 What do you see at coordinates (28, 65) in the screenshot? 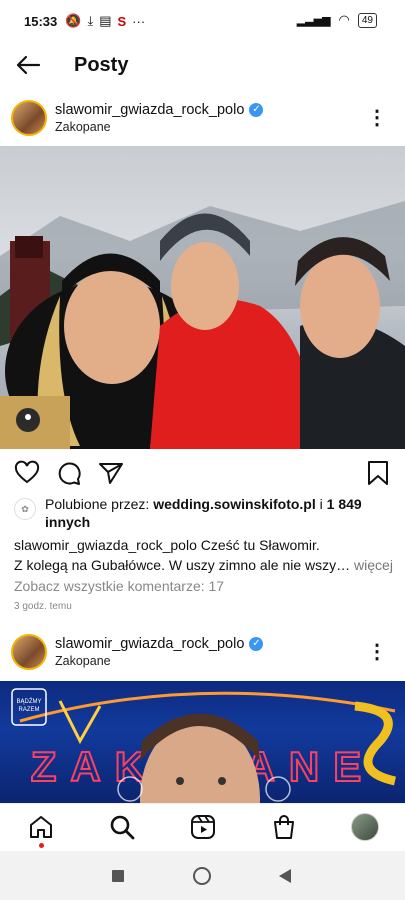
I see `back-arrow-icon` at bounding box center [28, 65].